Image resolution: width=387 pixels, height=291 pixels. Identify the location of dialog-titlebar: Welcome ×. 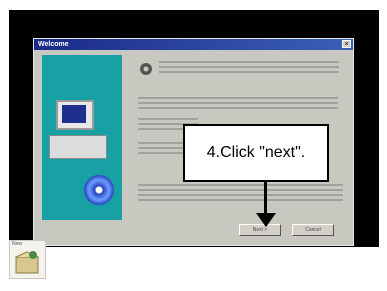
(193, 44).